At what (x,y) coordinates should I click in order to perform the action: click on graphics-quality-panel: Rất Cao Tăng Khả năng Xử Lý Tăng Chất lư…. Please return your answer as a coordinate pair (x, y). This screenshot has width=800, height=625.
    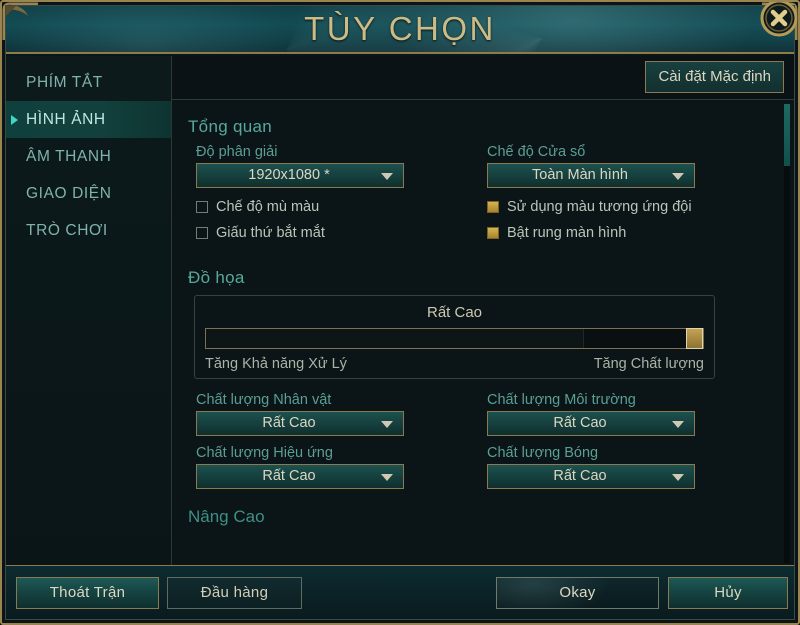
    Looking at the image, I should click on (454, 337).